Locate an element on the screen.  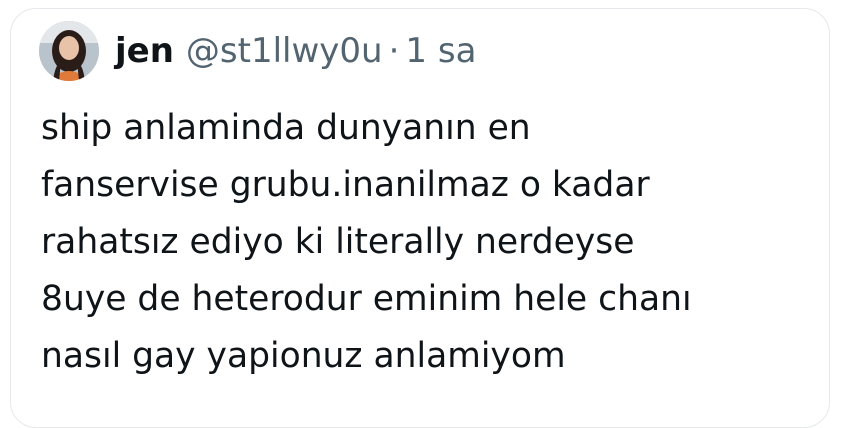
tweet-header: jen @st1llwy0u · 1 sa is located at coordinates (295, 51).